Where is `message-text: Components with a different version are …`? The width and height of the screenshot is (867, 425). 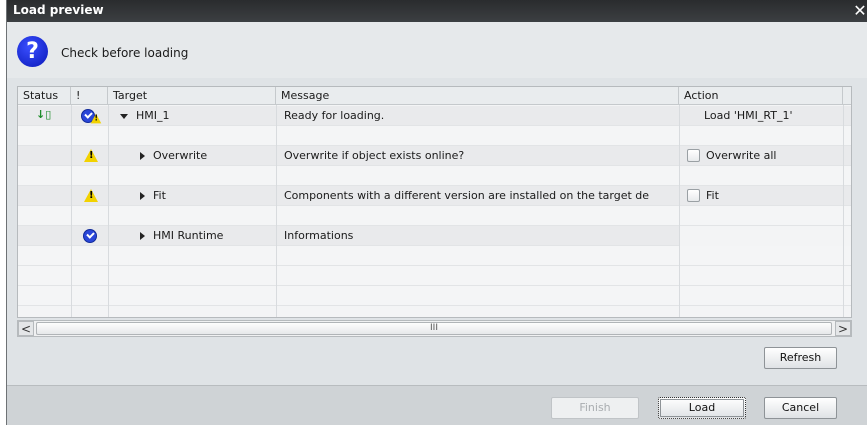
message-text: Components with a different version are … is located at coordinates (467, 195).